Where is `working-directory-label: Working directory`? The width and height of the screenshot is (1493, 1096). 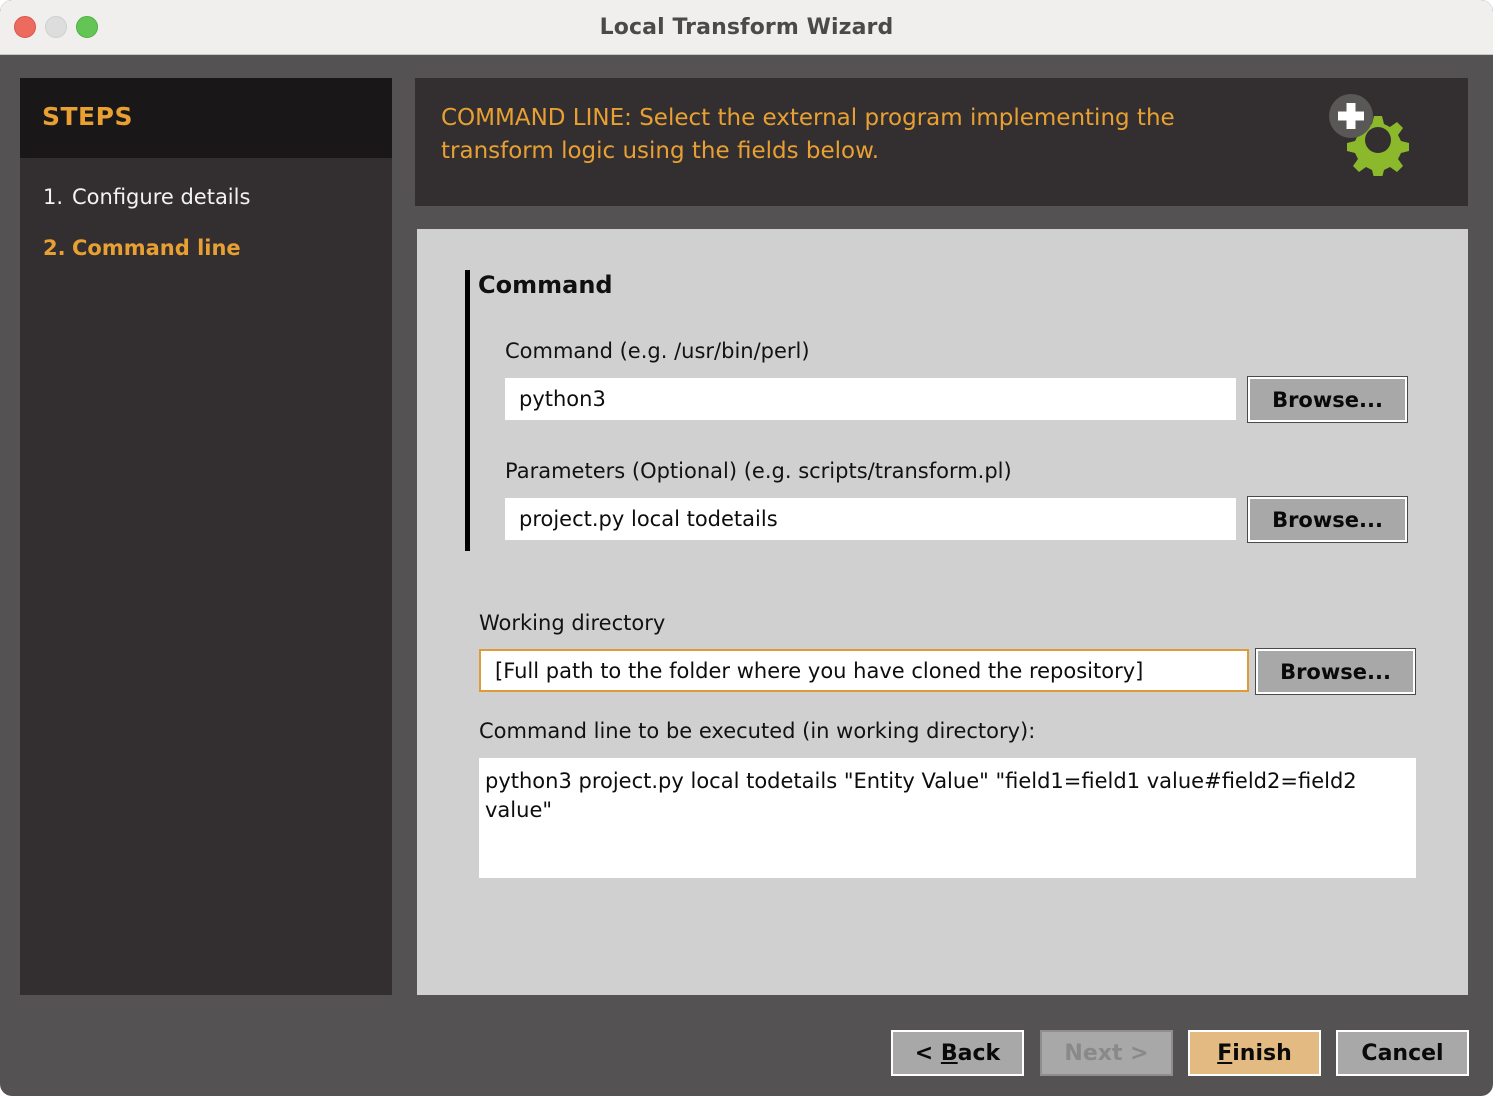 working-directory-label: Working directory is located at coordinates (572, 623).